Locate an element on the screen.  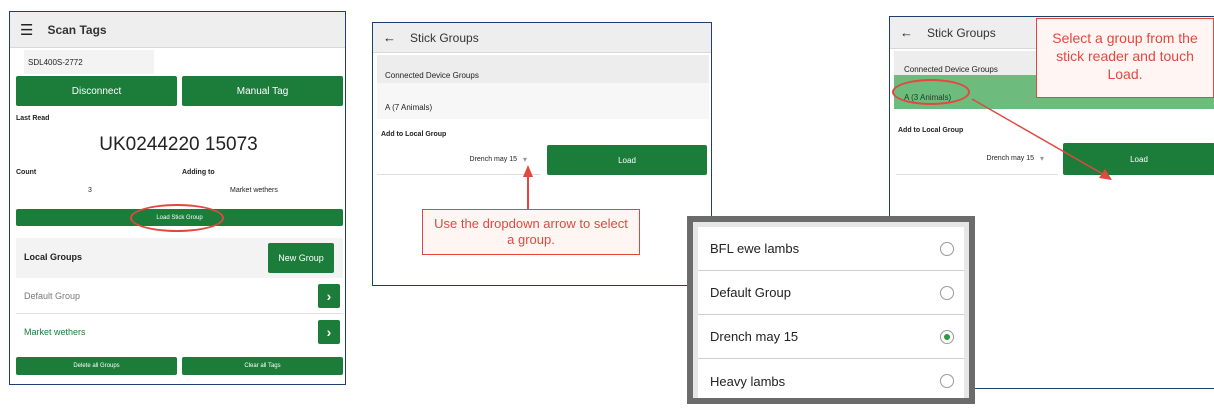
list-item-selected: Drench may 15 is located at coordinates (831, 337).